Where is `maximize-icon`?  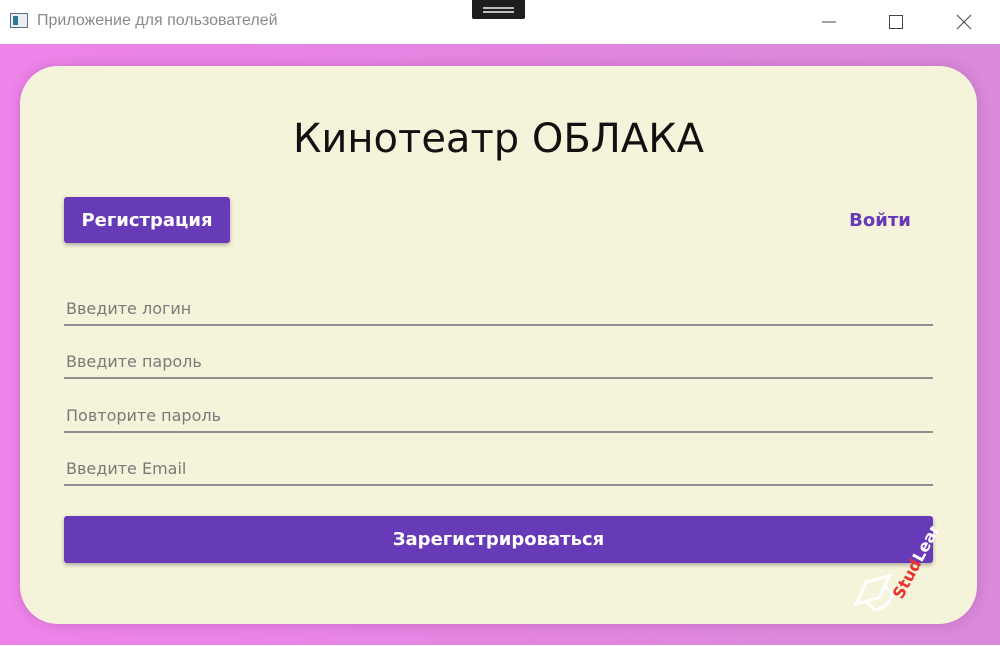
maximize-icon is located at coordinates (896, 22).